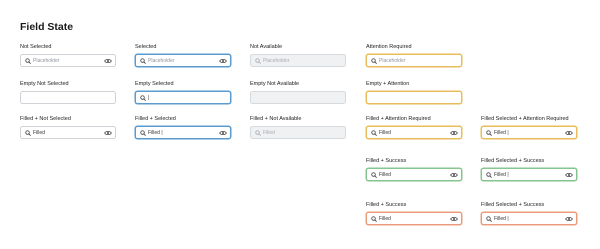  Describe the element at coordinates (414, 132) in the screenshot. I see `text-field-filled-attention: Filled` at that location.